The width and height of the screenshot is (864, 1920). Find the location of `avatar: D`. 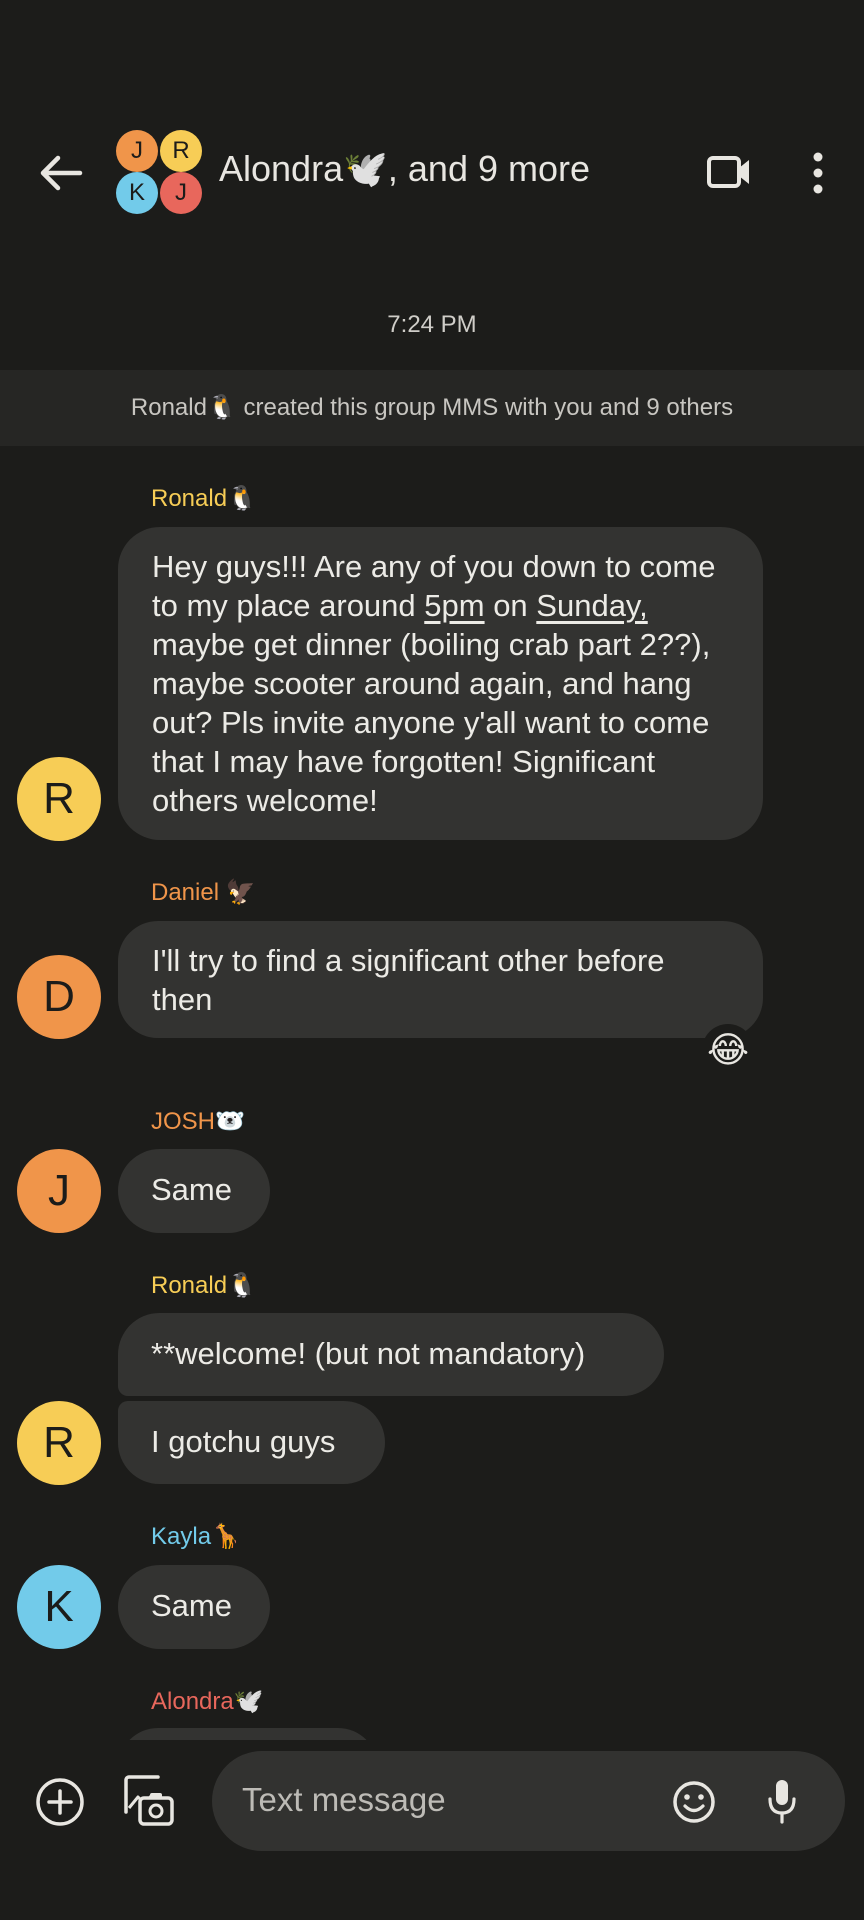

avatar: D is located at coordinates (59, 997).